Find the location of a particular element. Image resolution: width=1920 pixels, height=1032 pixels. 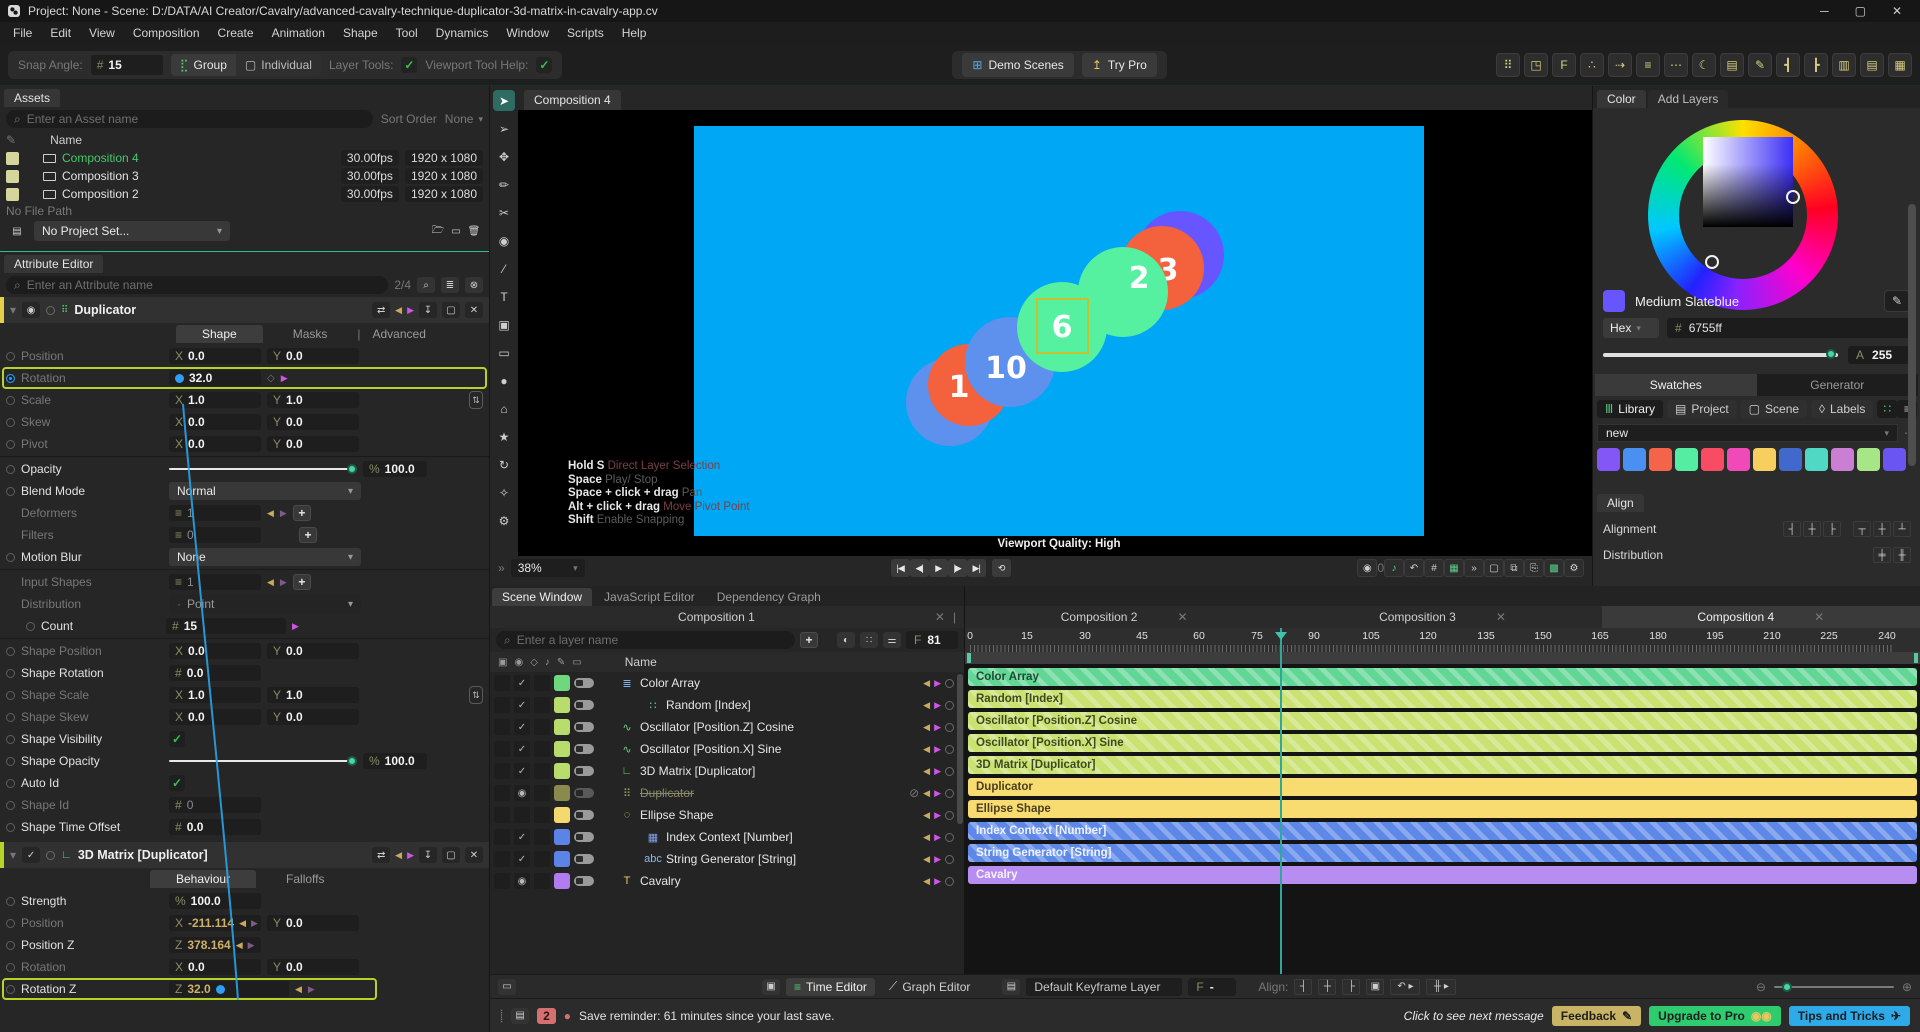

bounds-icon: ▢ is located at coordinates (1494, 568).